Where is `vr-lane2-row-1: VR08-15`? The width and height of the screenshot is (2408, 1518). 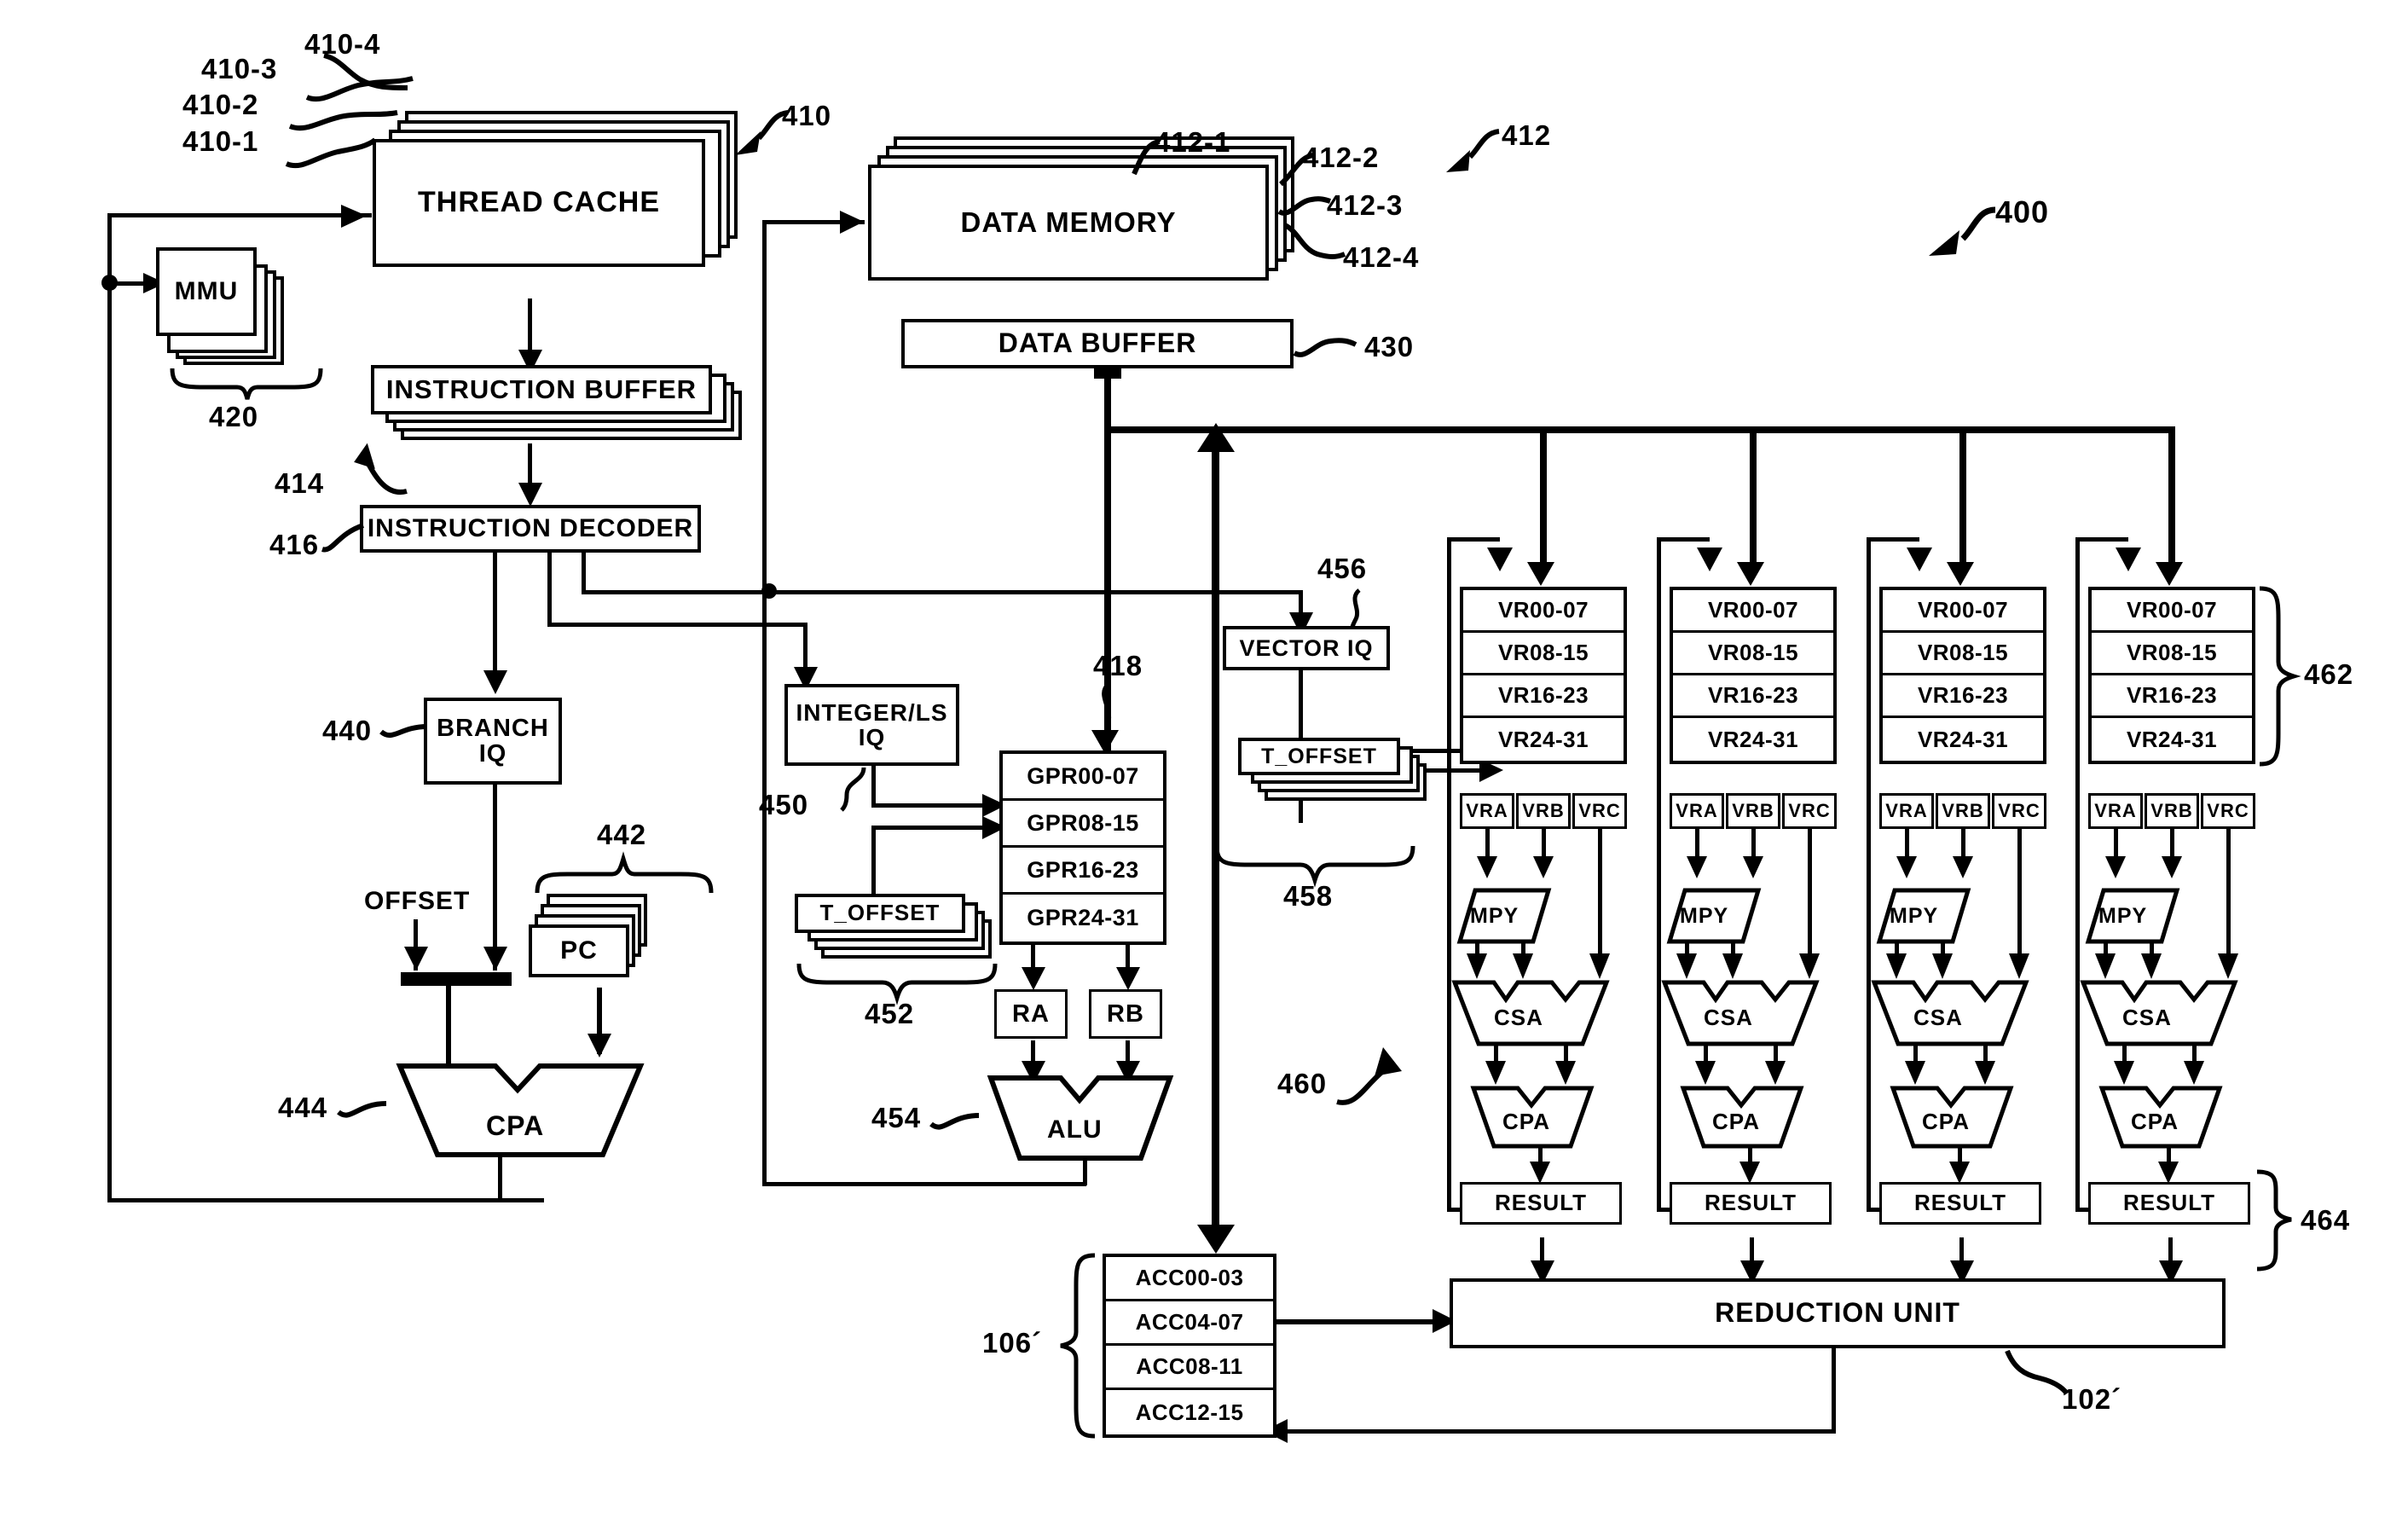
vr-lane2-row-1: VR08-15 is located at coordinates (1753, 654).